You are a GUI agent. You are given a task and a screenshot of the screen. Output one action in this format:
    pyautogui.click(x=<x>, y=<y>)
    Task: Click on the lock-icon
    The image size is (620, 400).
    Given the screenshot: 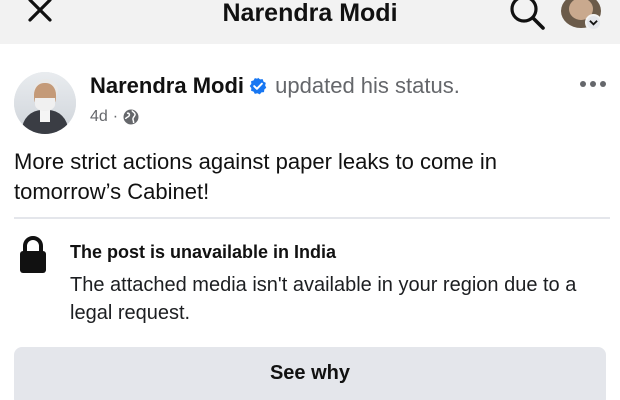 What is the action you would take?
    pyautogui.click(x=33, y=254)
    